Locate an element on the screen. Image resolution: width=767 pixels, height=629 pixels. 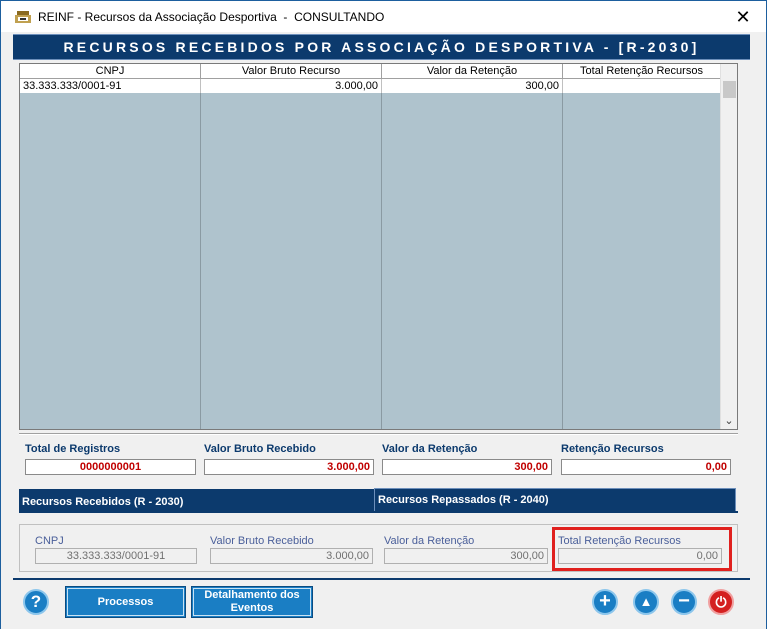
tab-recursos-recebidos: Recursos Recebidos (R - 2030) is located at coordinates (197, 500).